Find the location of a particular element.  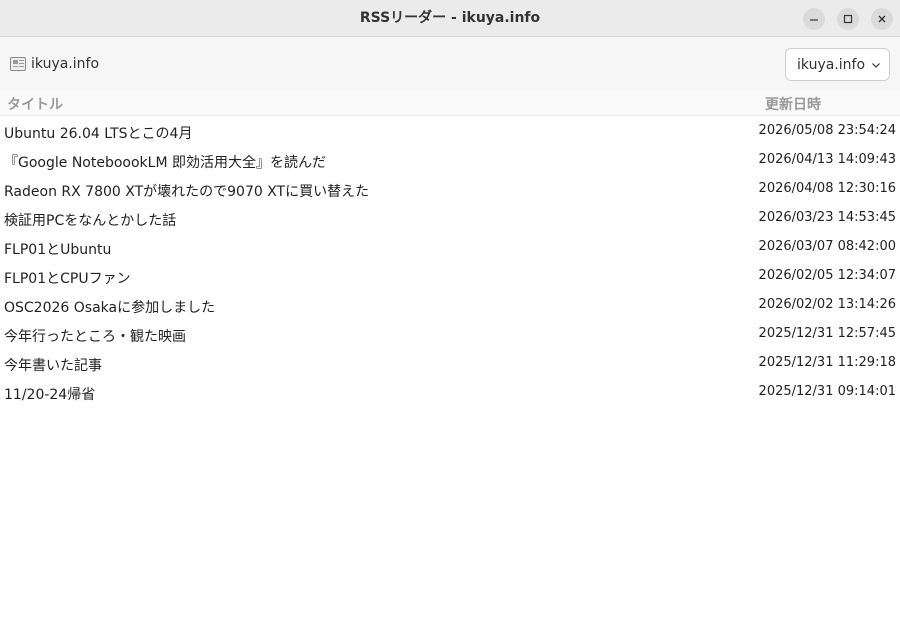

chevron-down-icon is located at coordinates (876, 65).